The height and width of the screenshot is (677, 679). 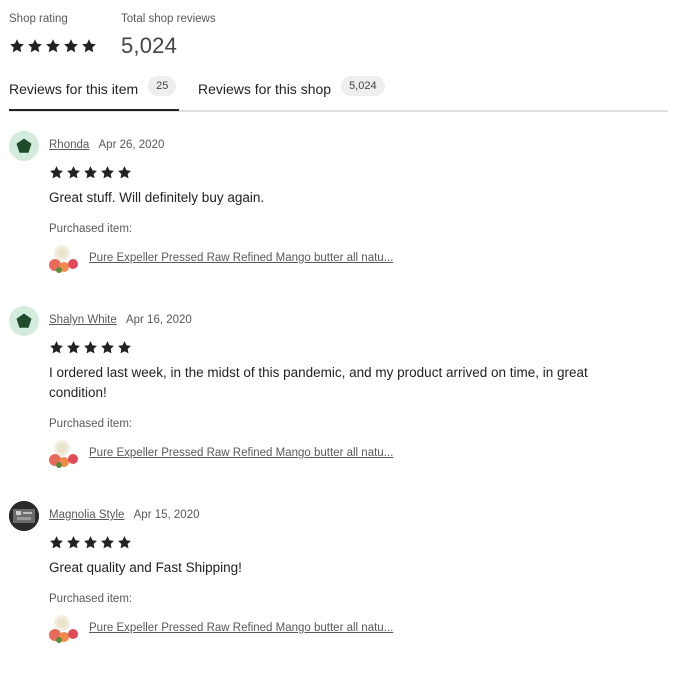 I want to click on count-badge: 25, so click(x=162, y=86).